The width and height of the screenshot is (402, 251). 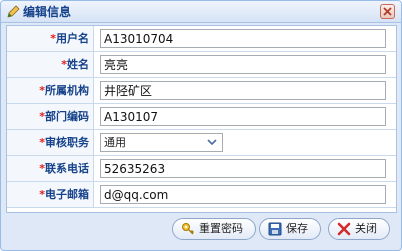 I want to click on department-code-label: *部门编码, so click(x=50, y=116).